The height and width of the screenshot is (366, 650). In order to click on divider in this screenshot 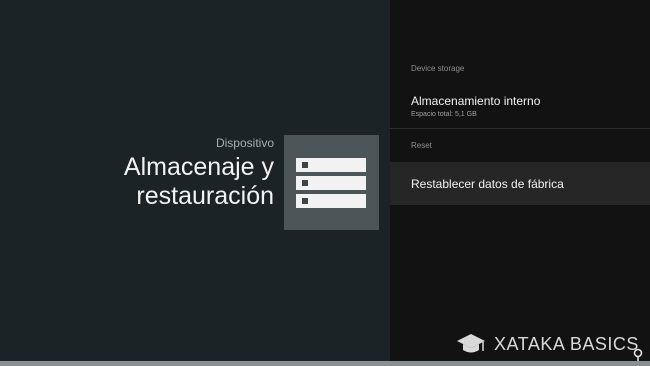, I will do `click(520, 128)`.